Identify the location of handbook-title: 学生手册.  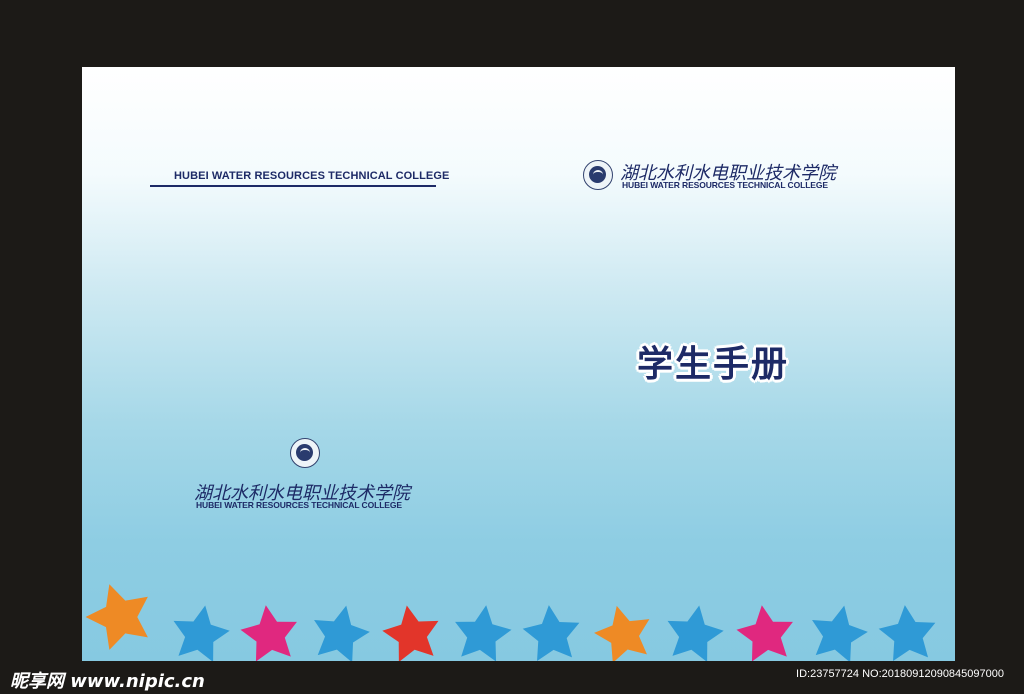
(713, 364).